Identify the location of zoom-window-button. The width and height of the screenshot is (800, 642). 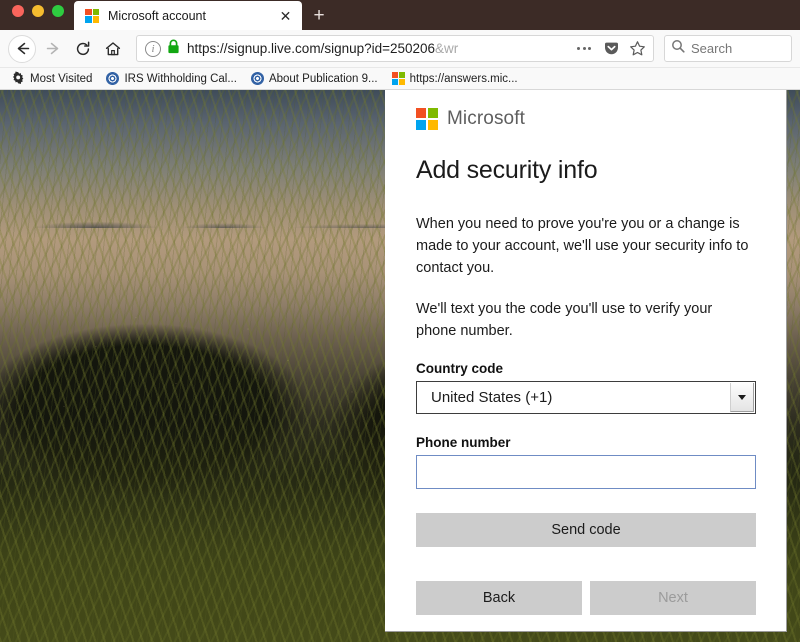
(58, 11).